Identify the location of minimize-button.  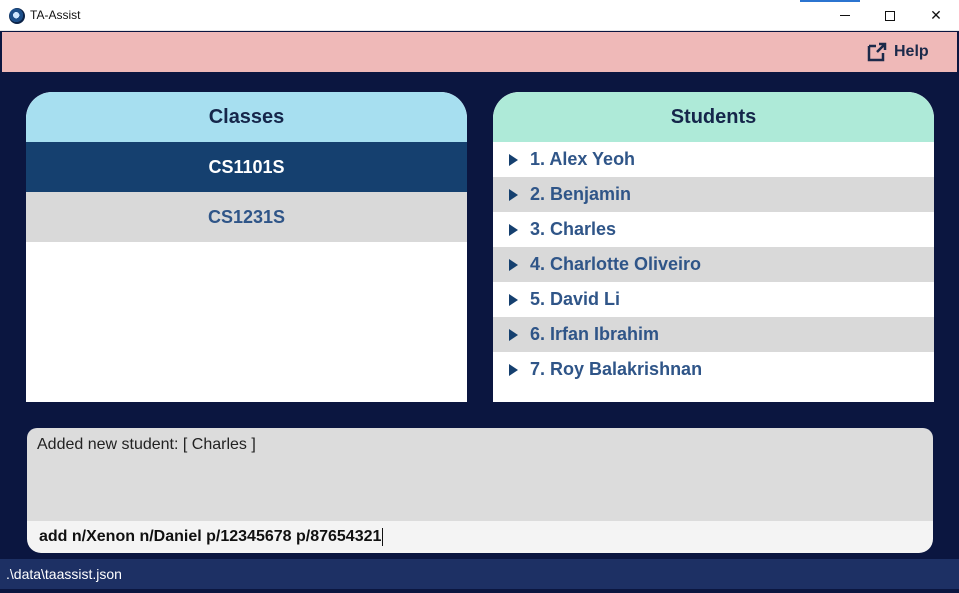
(845, 15).